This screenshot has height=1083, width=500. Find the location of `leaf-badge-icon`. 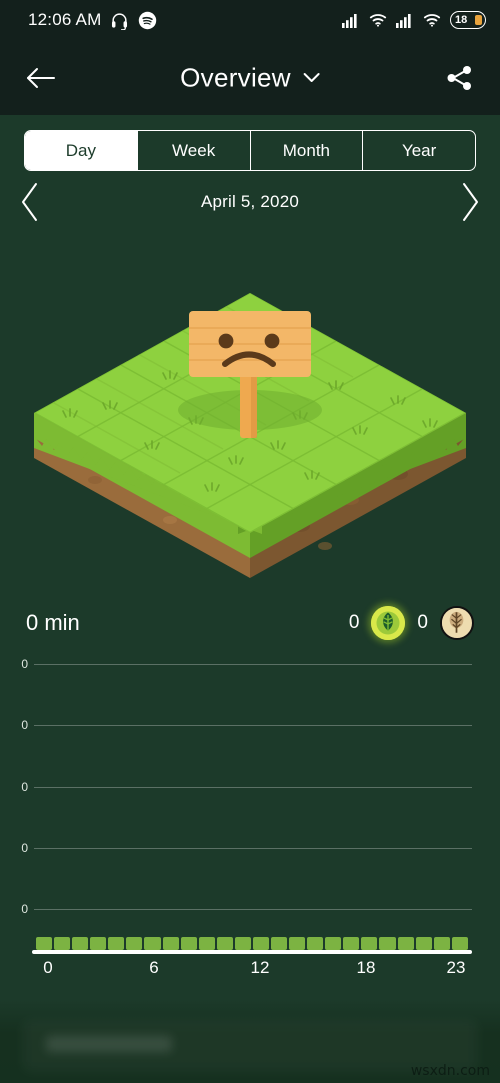

leaf-badge-icon is located at coordinates (388, 623).